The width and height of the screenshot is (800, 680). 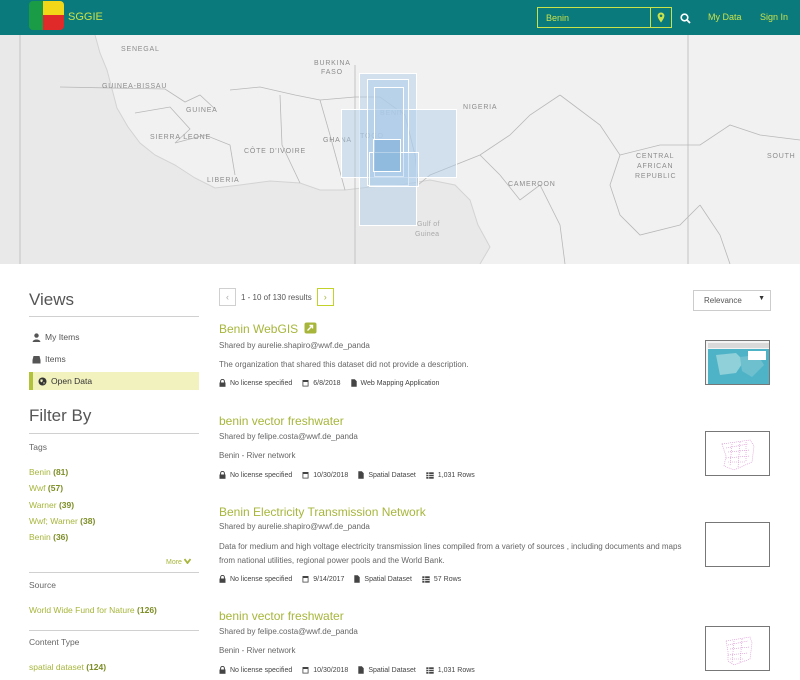 I want to click on map-label-republic: REPUBLIC, so click(x=656, y=176).